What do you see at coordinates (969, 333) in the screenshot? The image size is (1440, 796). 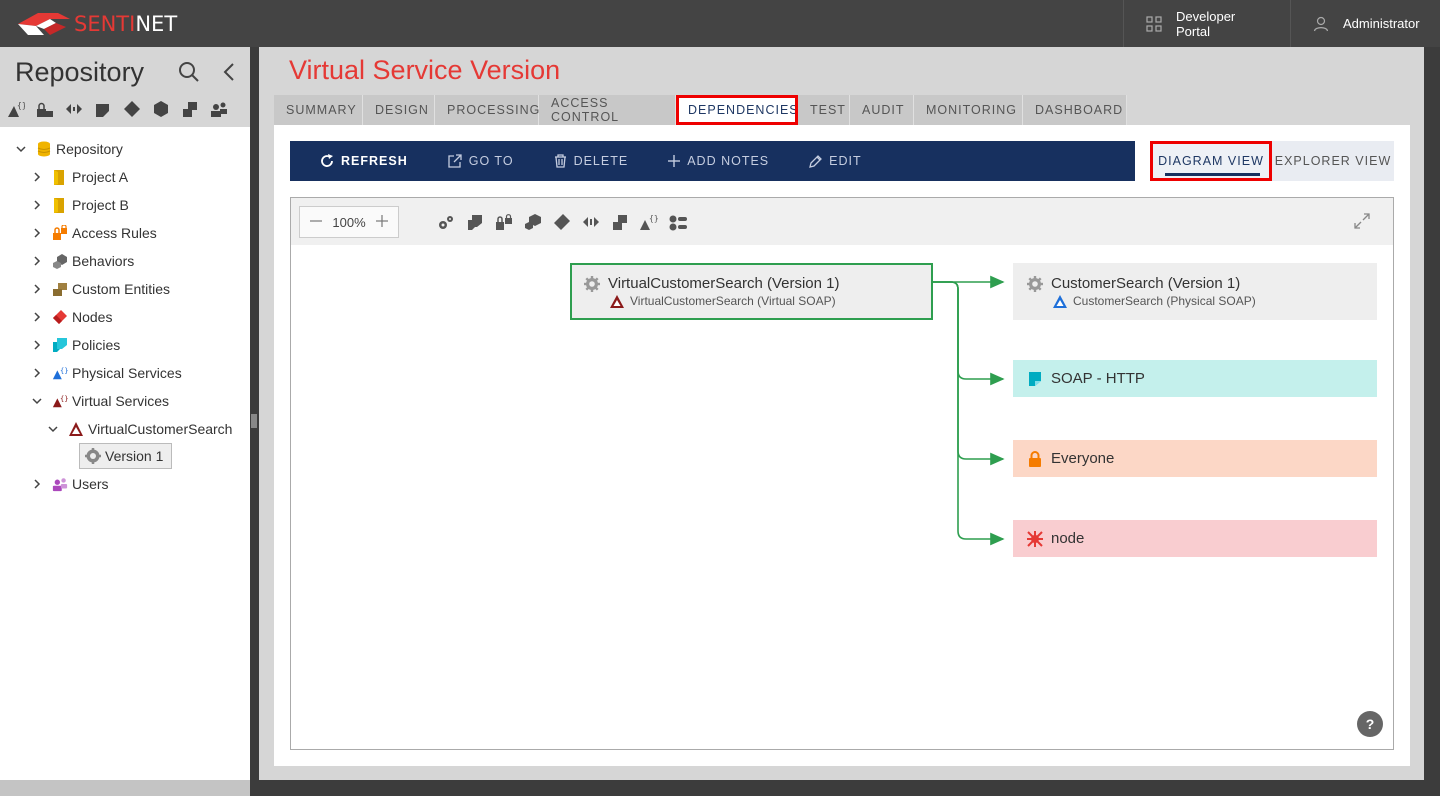 I see `link-to-soap-http` at bounding box center [969, 333].